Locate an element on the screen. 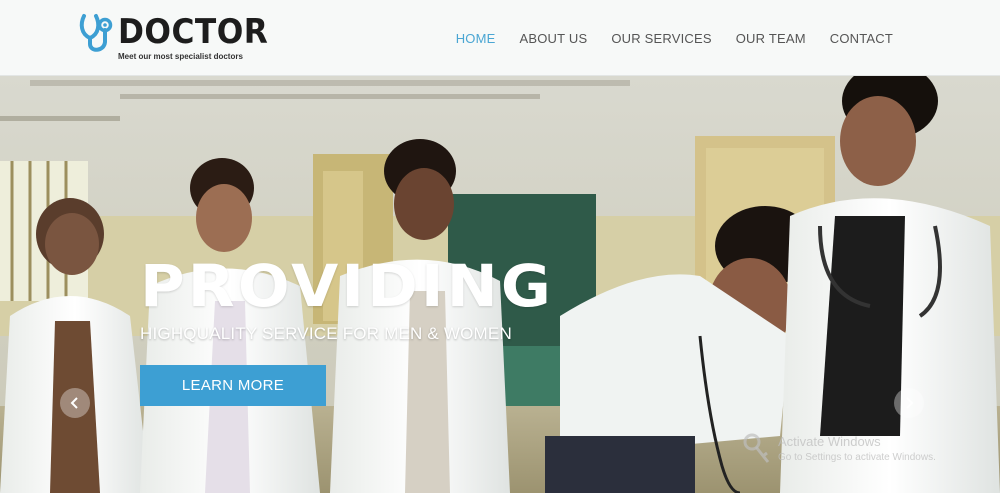 The width and height of the screenshot is (1000, 493). slider-prev-button is located at coordinates (75, 403).